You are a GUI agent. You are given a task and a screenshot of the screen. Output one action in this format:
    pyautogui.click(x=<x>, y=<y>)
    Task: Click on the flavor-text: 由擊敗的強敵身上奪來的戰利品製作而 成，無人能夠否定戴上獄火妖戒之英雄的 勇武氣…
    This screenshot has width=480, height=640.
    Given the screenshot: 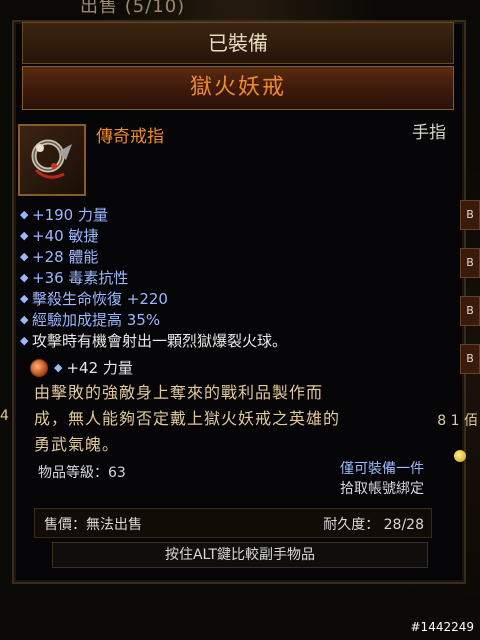 What is the action you would take?
    pyautogui.click(x=234, y=419)
    